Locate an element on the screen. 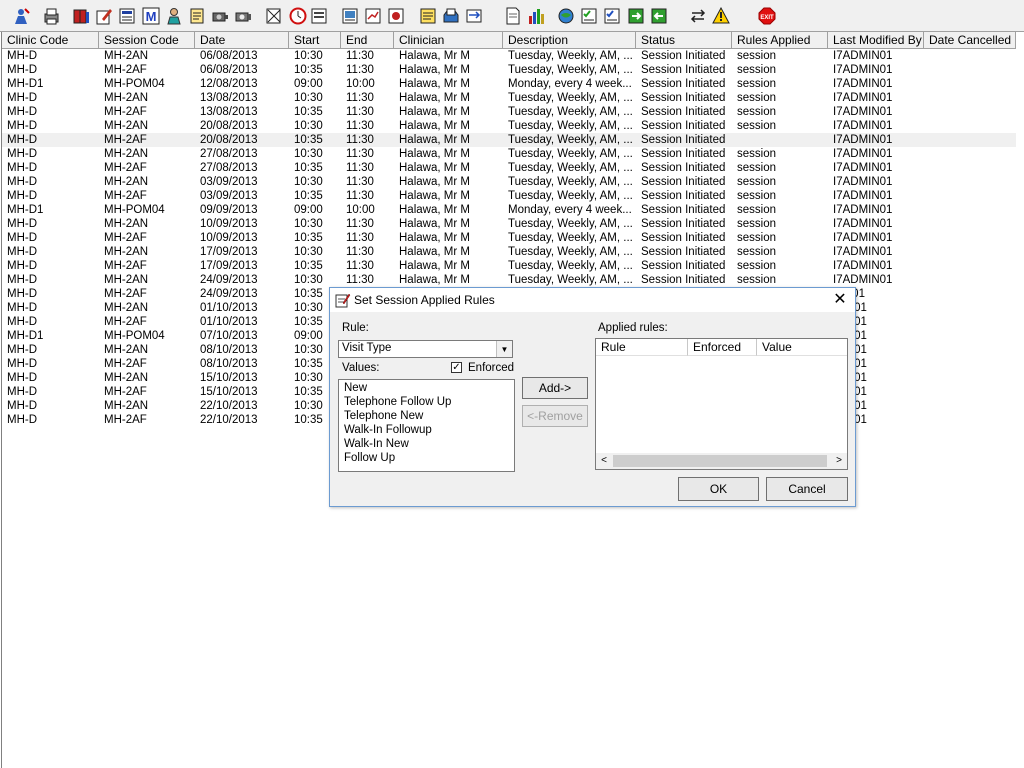 The width and height of the screenshot is (1024, 768). column-header-clinic-code: Clinic Code is located at coordinates (50, 40).